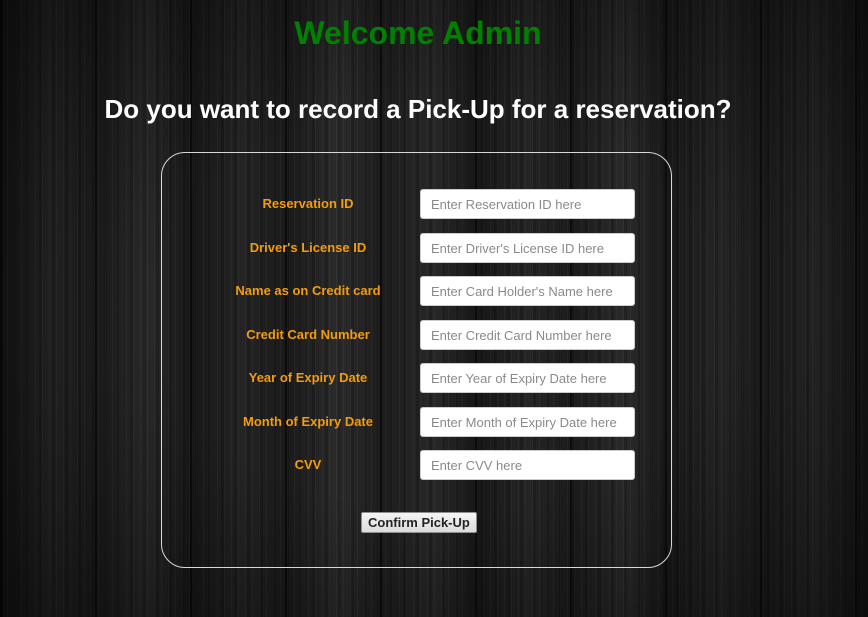  What do you see at coordinates (308, 334) in the screenshot?
I see `card-number-label: Credit Card Number` at bounding box center [308, 334].